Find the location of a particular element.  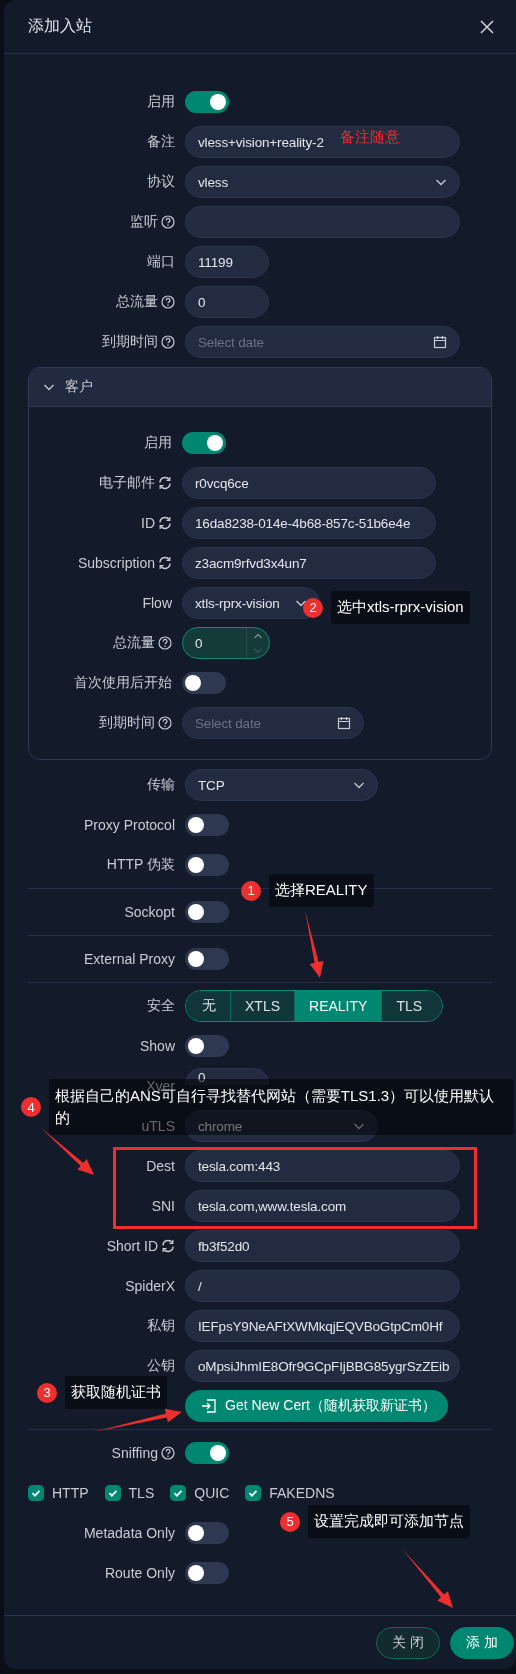

field-label: 监听 is located at coordinates (144, 222).